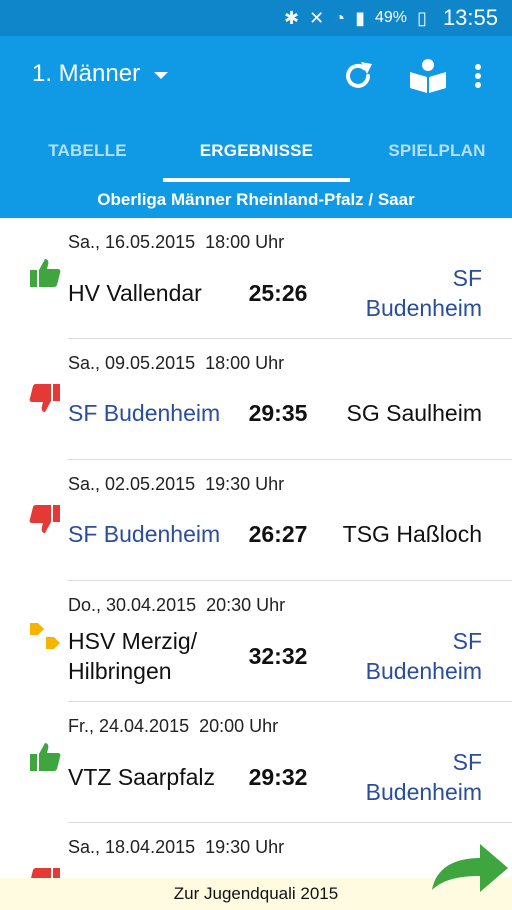 Image resolution: width=512 pixels, height=910 pixels. I want to click on tab-spielplan: SPIELPLAN, so click(437, 151).